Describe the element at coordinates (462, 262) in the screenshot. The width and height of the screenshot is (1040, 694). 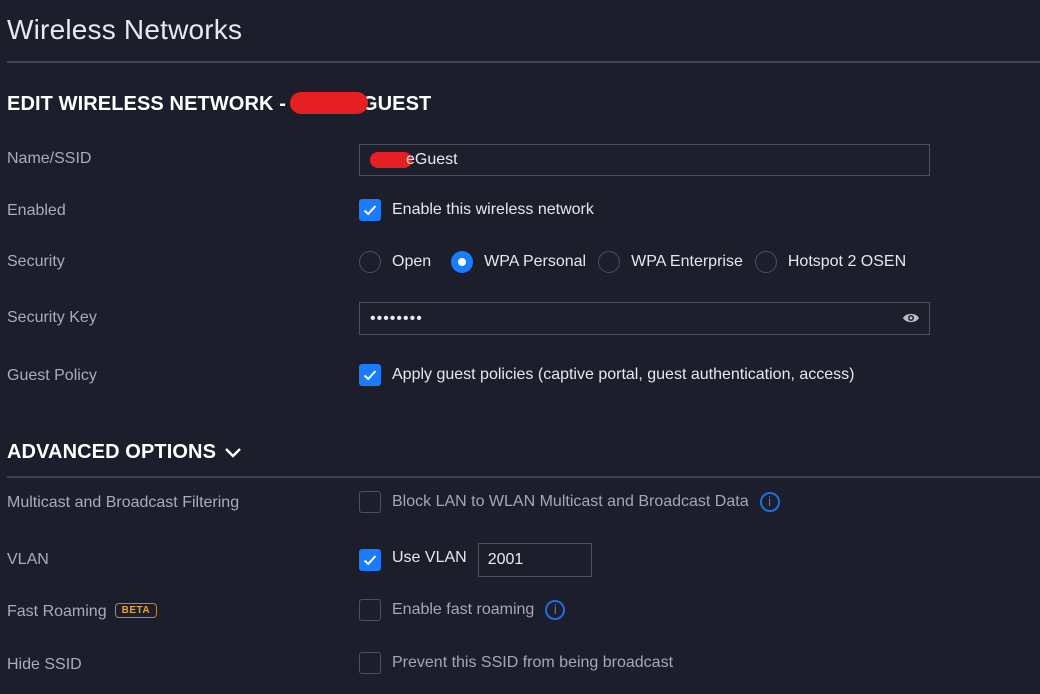
I see `radio-wpa-personal` at that location.